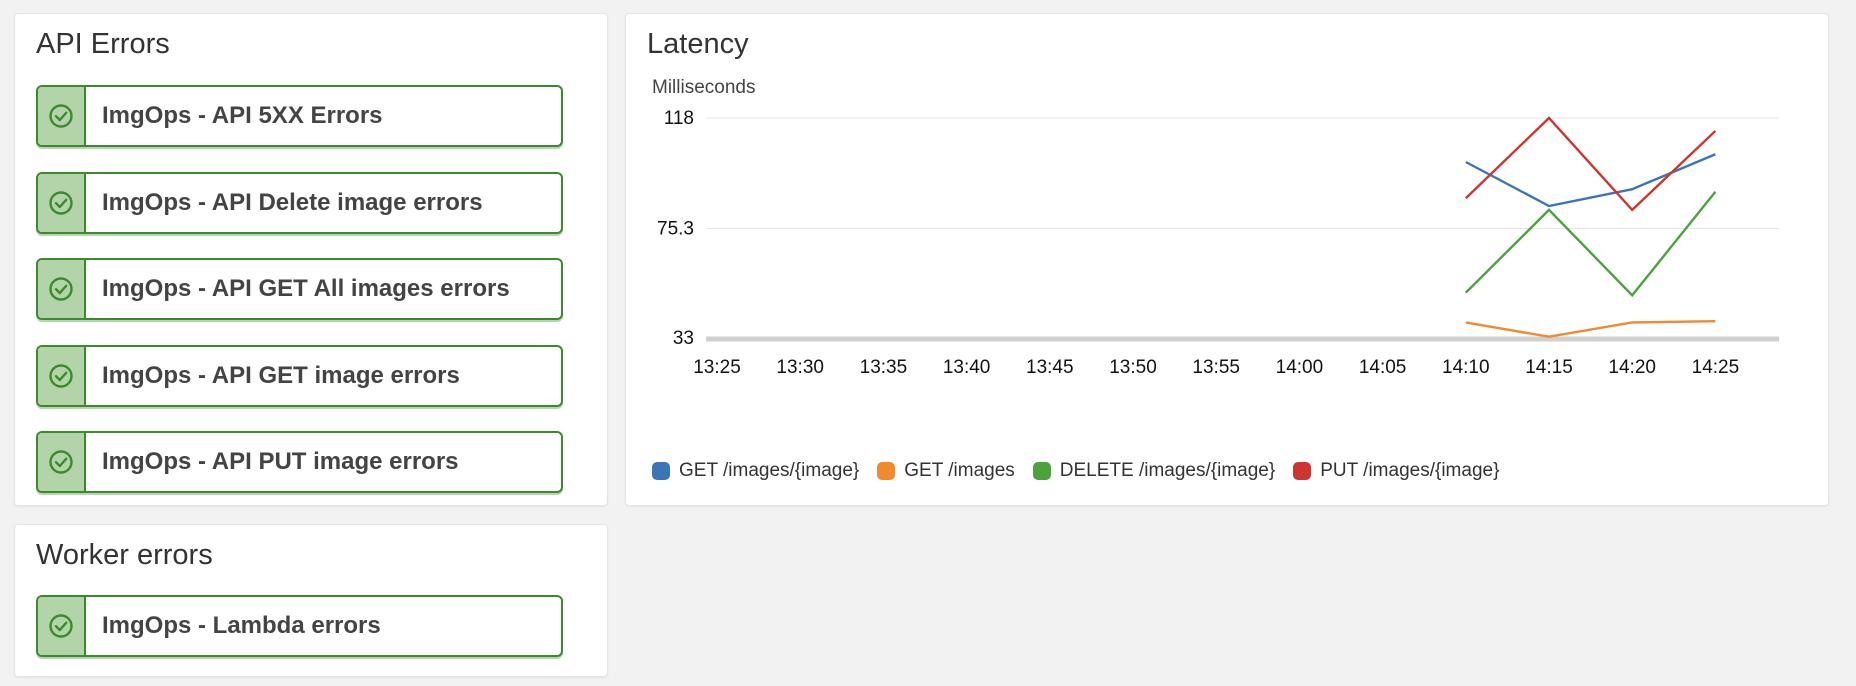  What do you see at coordinates (1050, 367) in the screenshot?
I see `x-tick-label: 13:45` at bounding box center [1050, 367].